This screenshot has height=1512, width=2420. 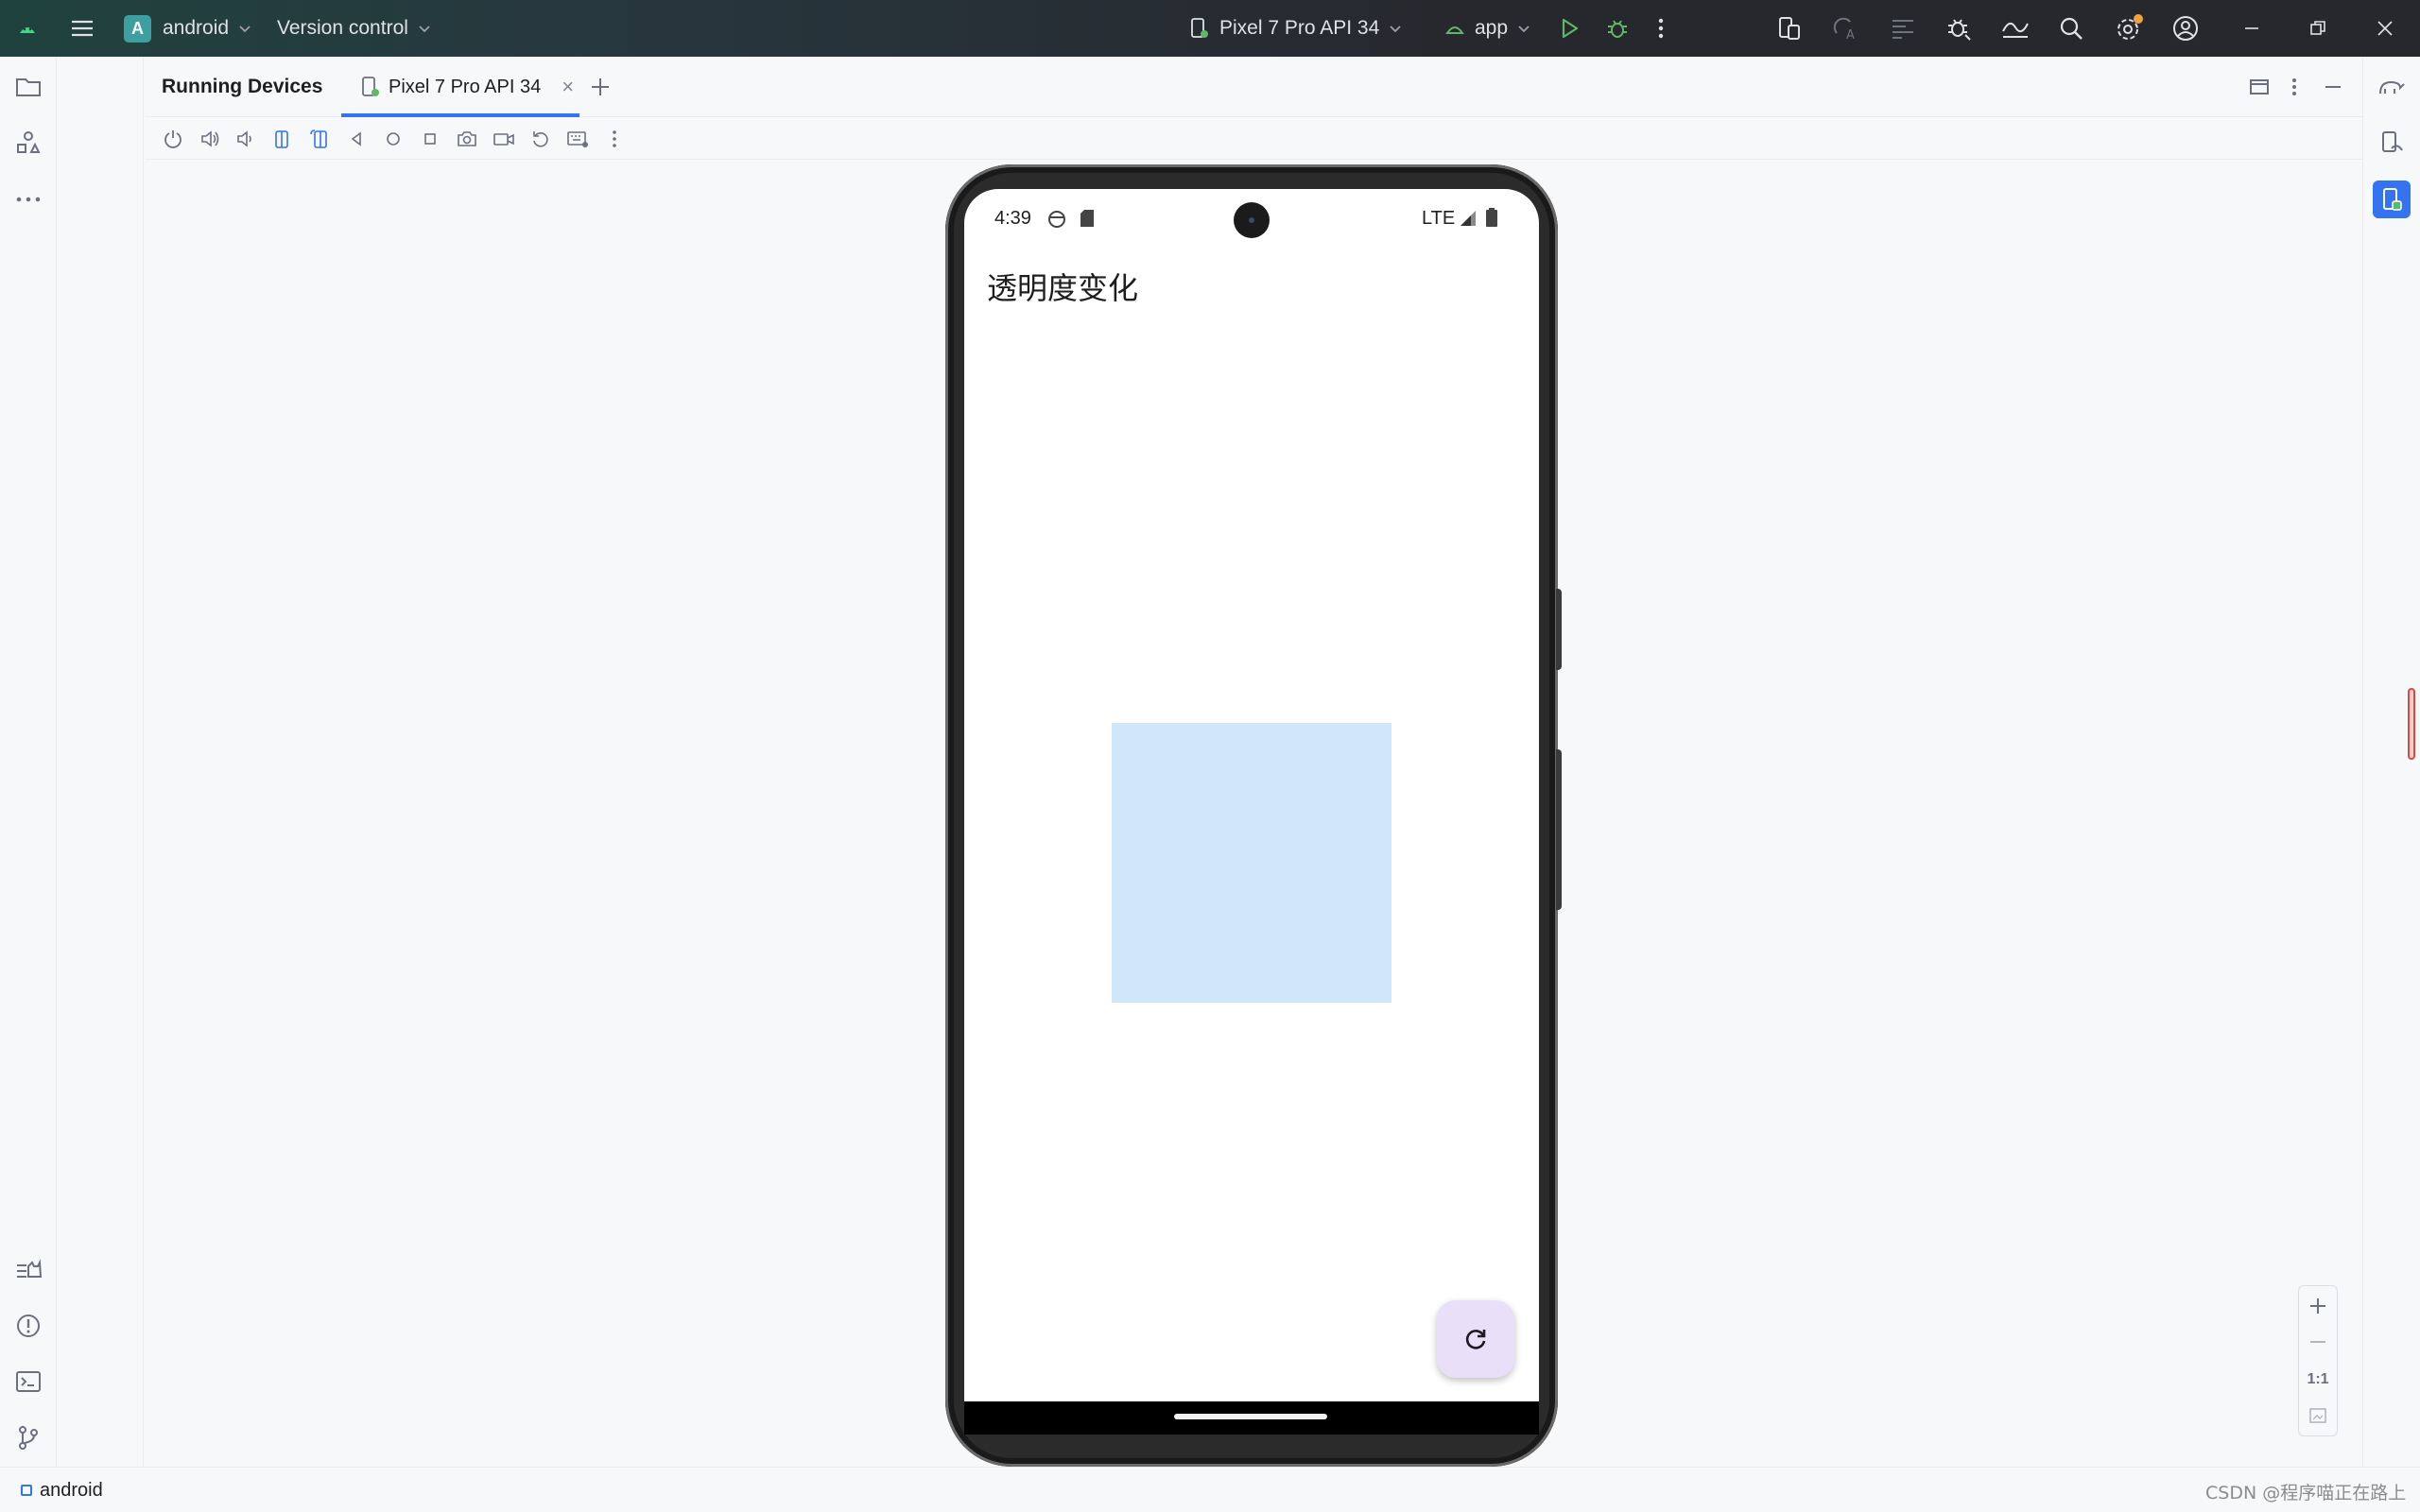 What do you see at coordinates (173, 139) in the screenshot?
I see `power-icon` at bounding box center [173, 139].